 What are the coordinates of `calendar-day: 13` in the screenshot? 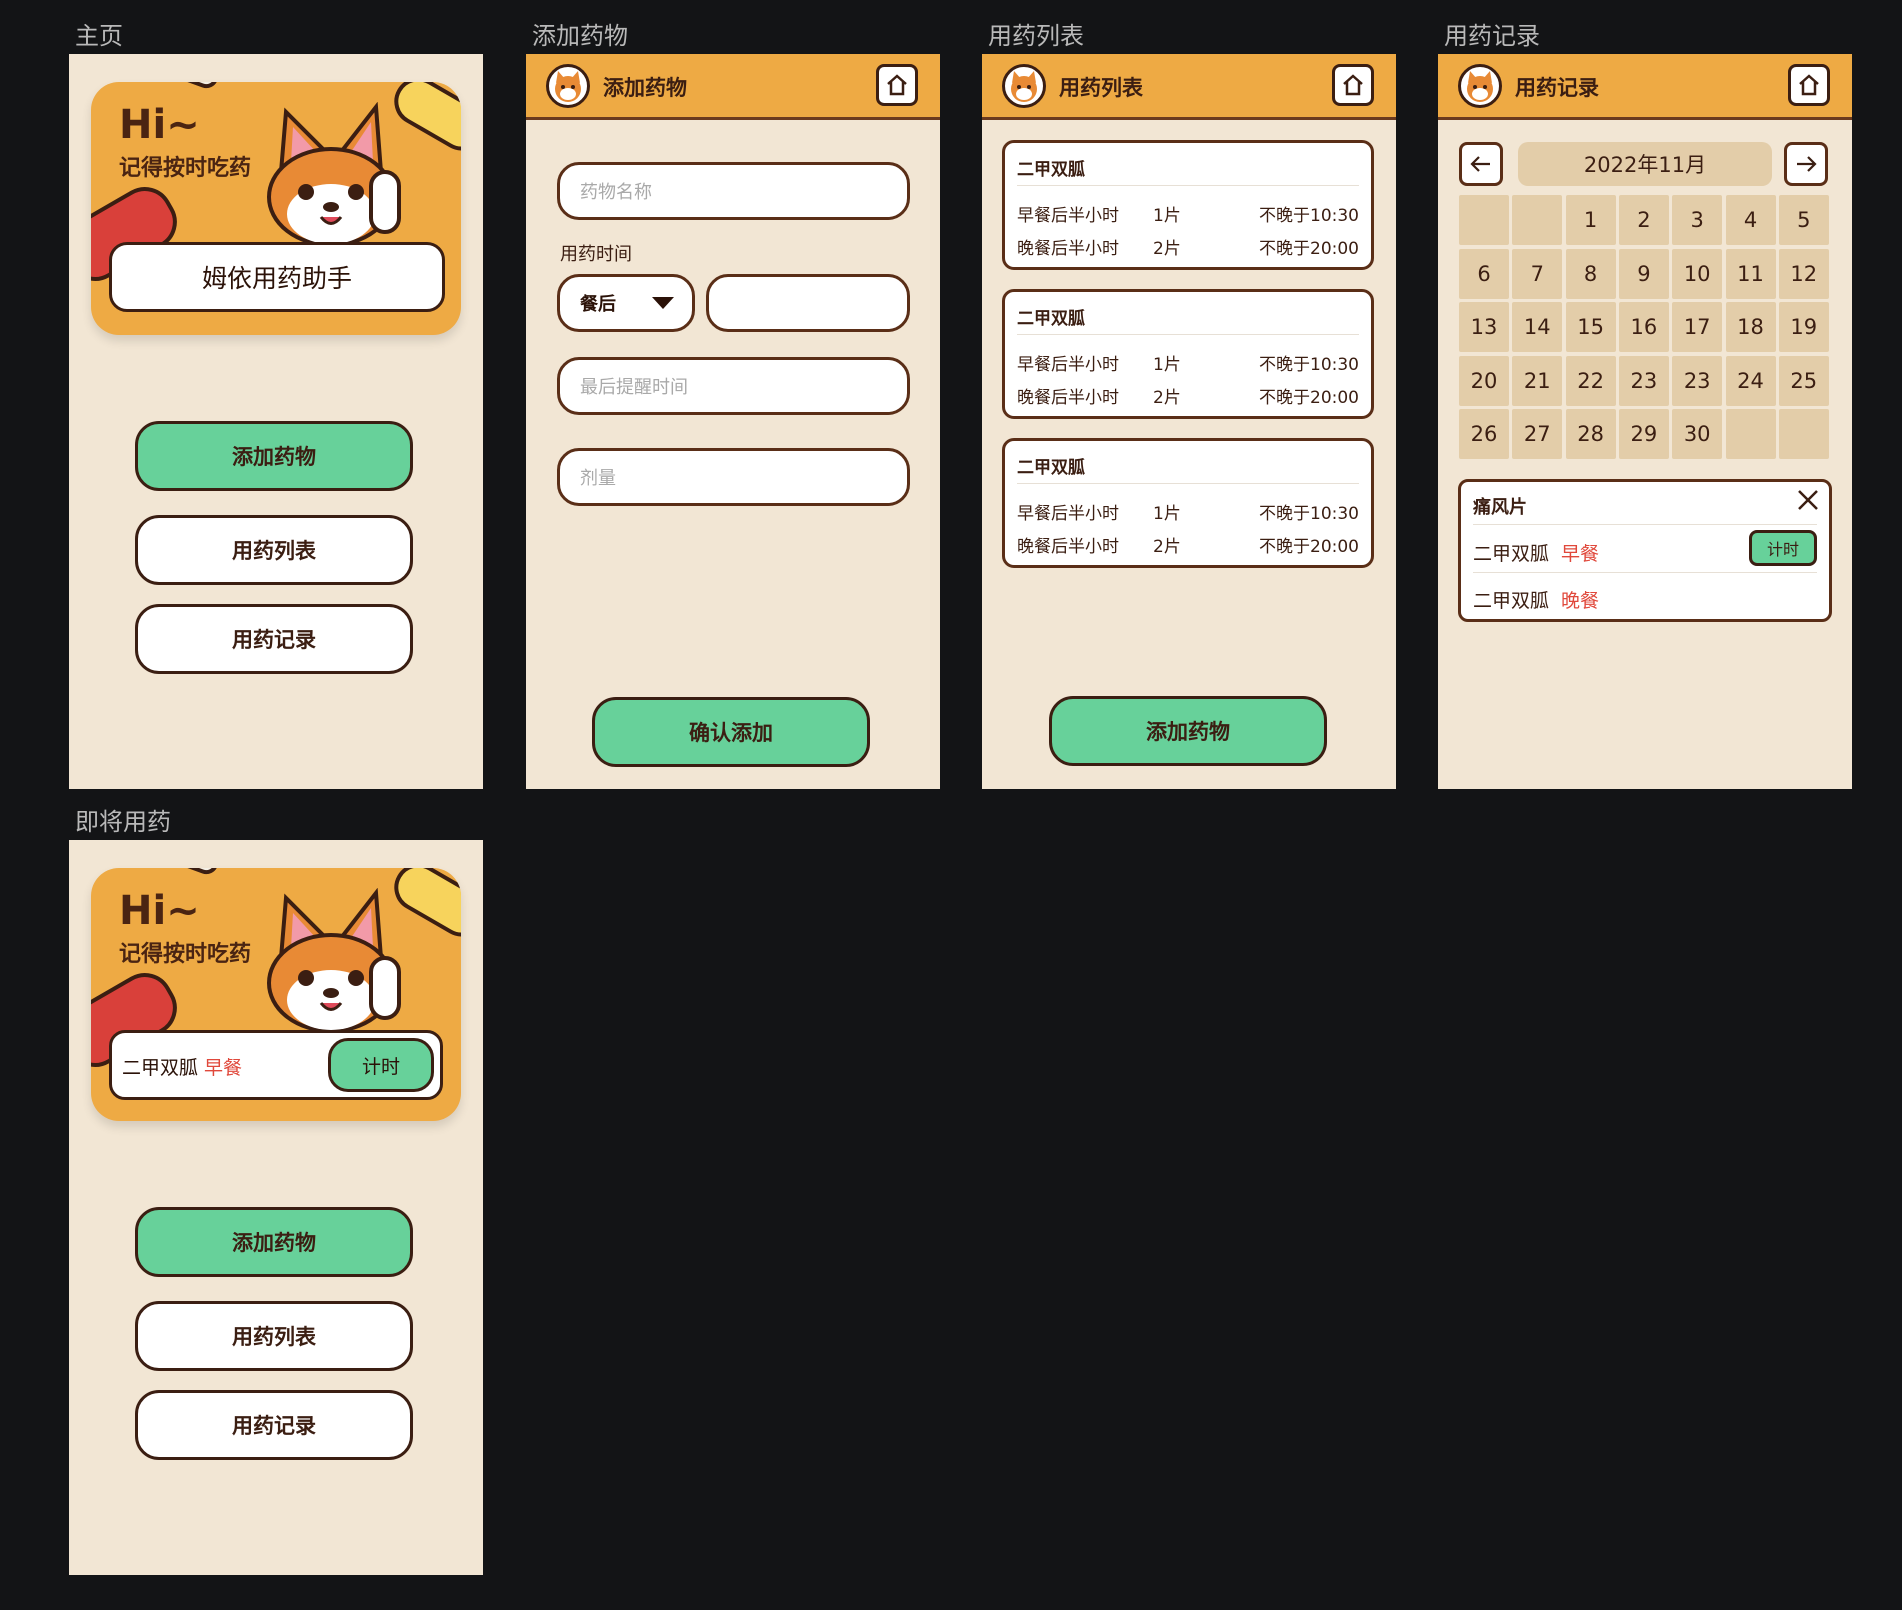 It's located at (1484, 327).